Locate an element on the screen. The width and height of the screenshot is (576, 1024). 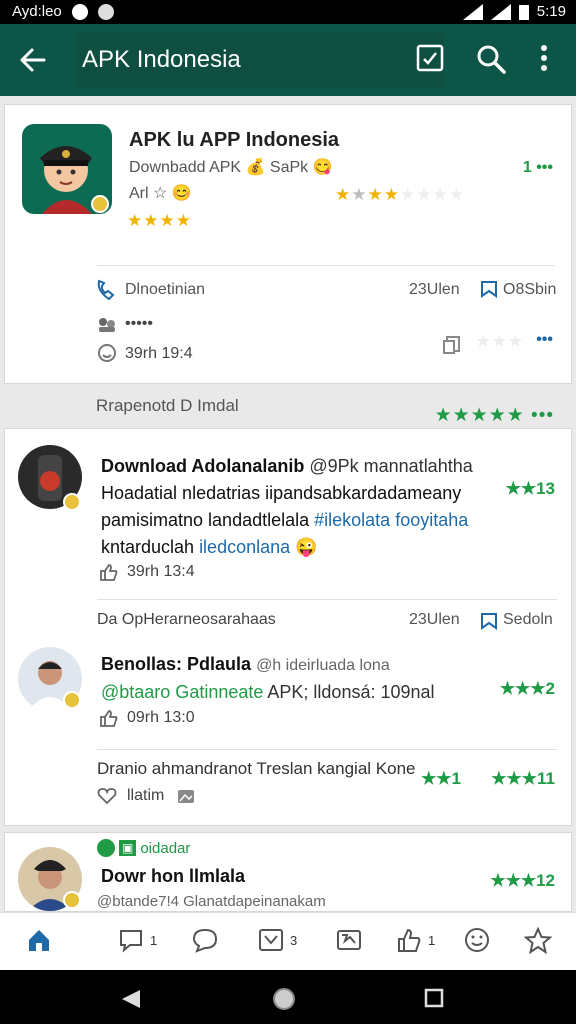
reply-score-b: ★★★11 is located at coordinates (523, 778).